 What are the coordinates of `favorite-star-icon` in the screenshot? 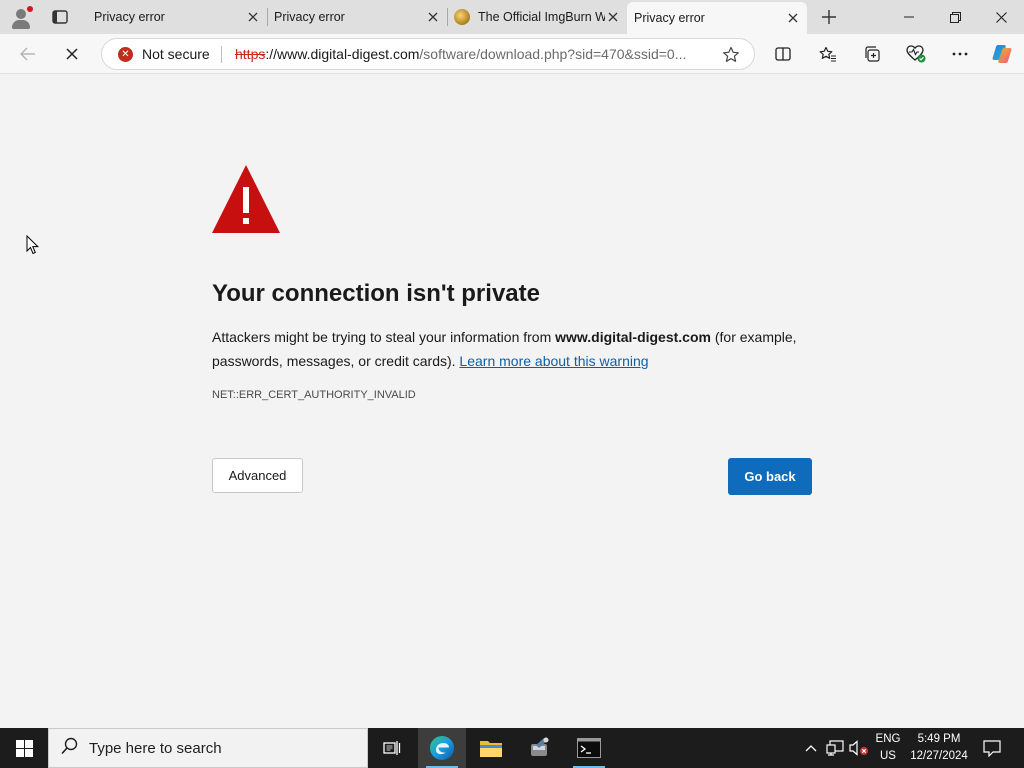 It's located at (731, 55).